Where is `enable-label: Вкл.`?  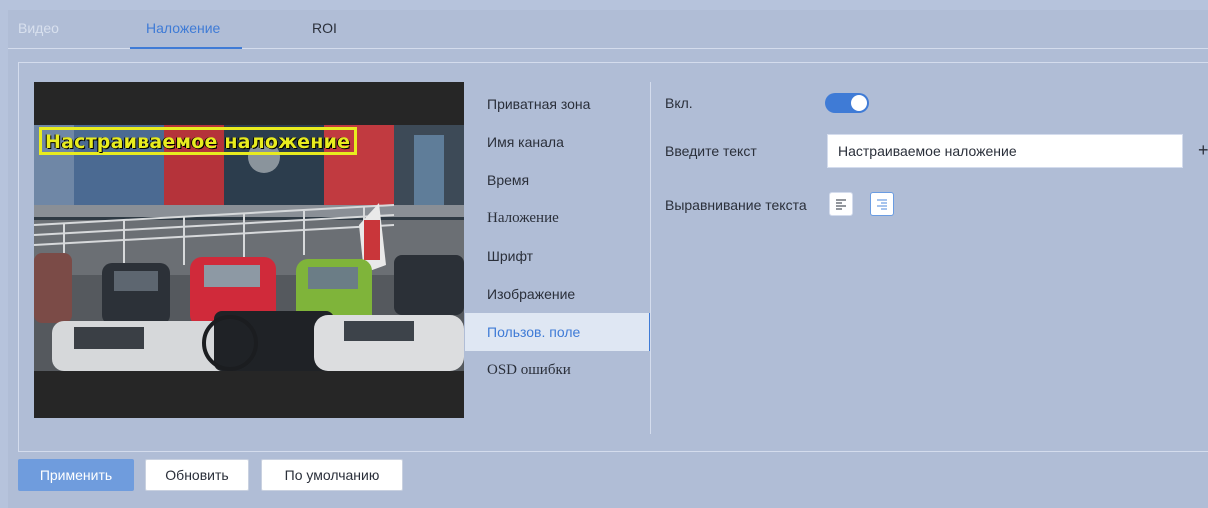 enable-label: Вкл. is located at coordinates (679, 103).